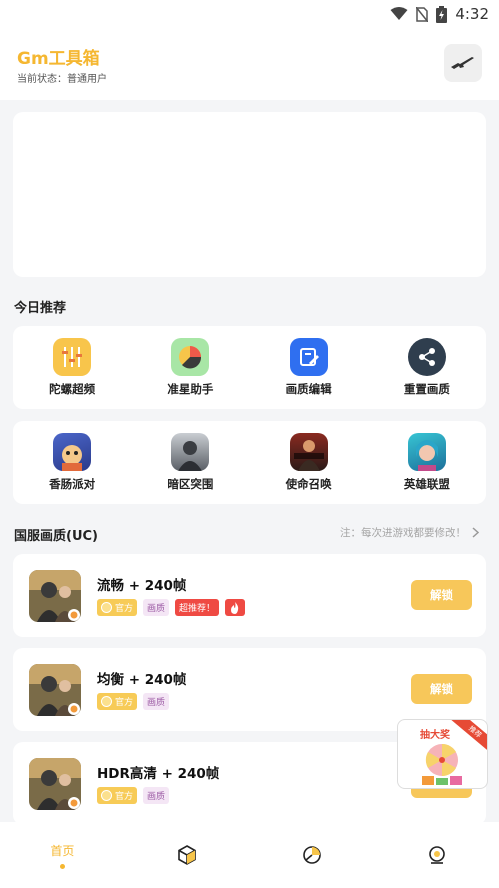 The height and width of the screenshot is (888, 499). I want to click on tool-label: 画质编辑, so click(308, 389).